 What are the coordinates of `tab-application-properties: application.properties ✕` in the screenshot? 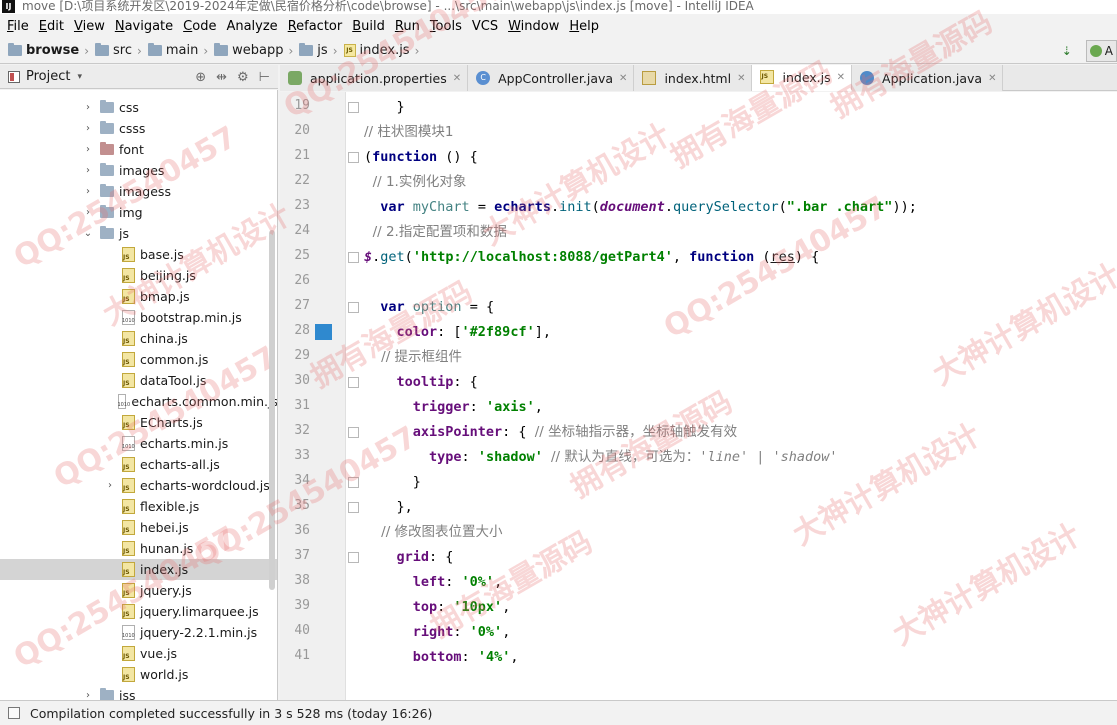 It's located at (374, 78).